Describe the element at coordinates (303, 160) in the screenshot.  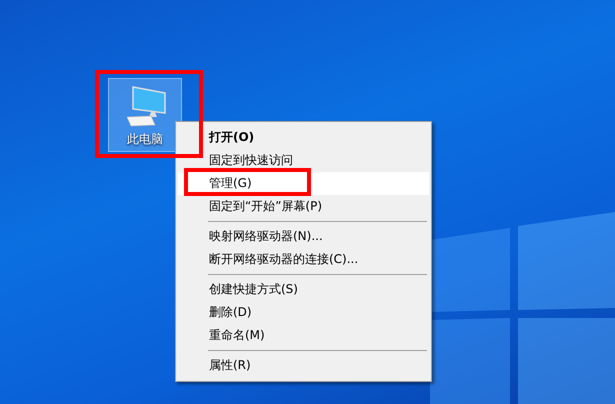
I see `menu-item: 固定到快速访问` at that location.